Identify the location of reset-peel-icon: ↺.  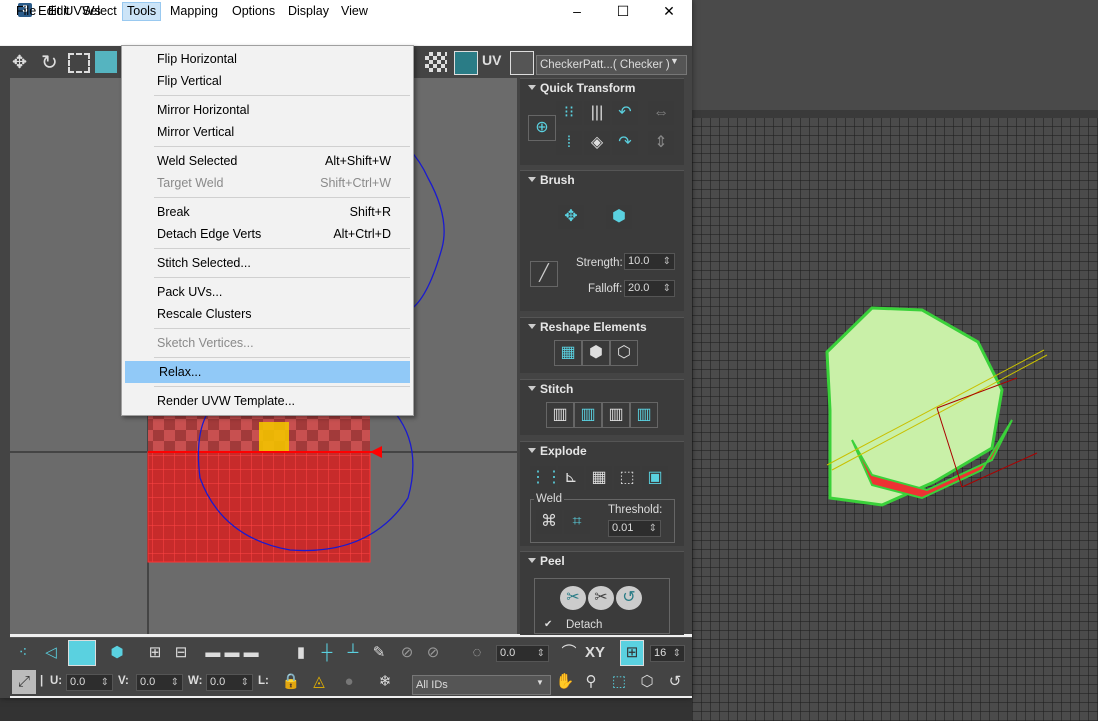
(629, 598).